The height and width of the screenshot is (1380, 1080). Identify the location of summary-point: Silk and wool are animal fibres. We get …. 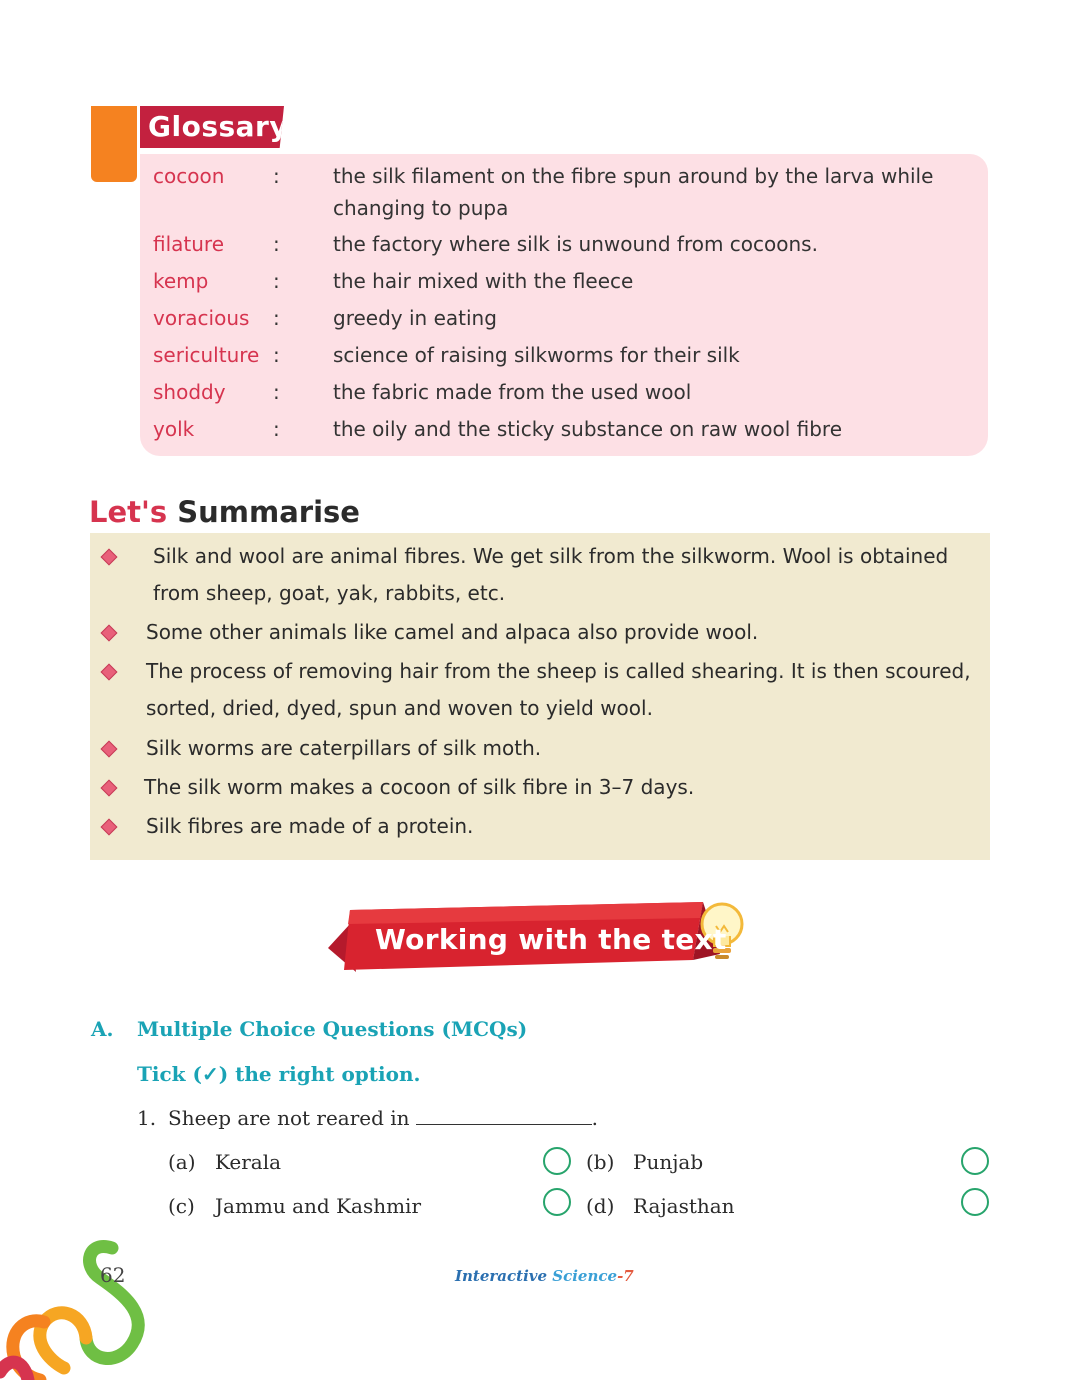
(551, 574).